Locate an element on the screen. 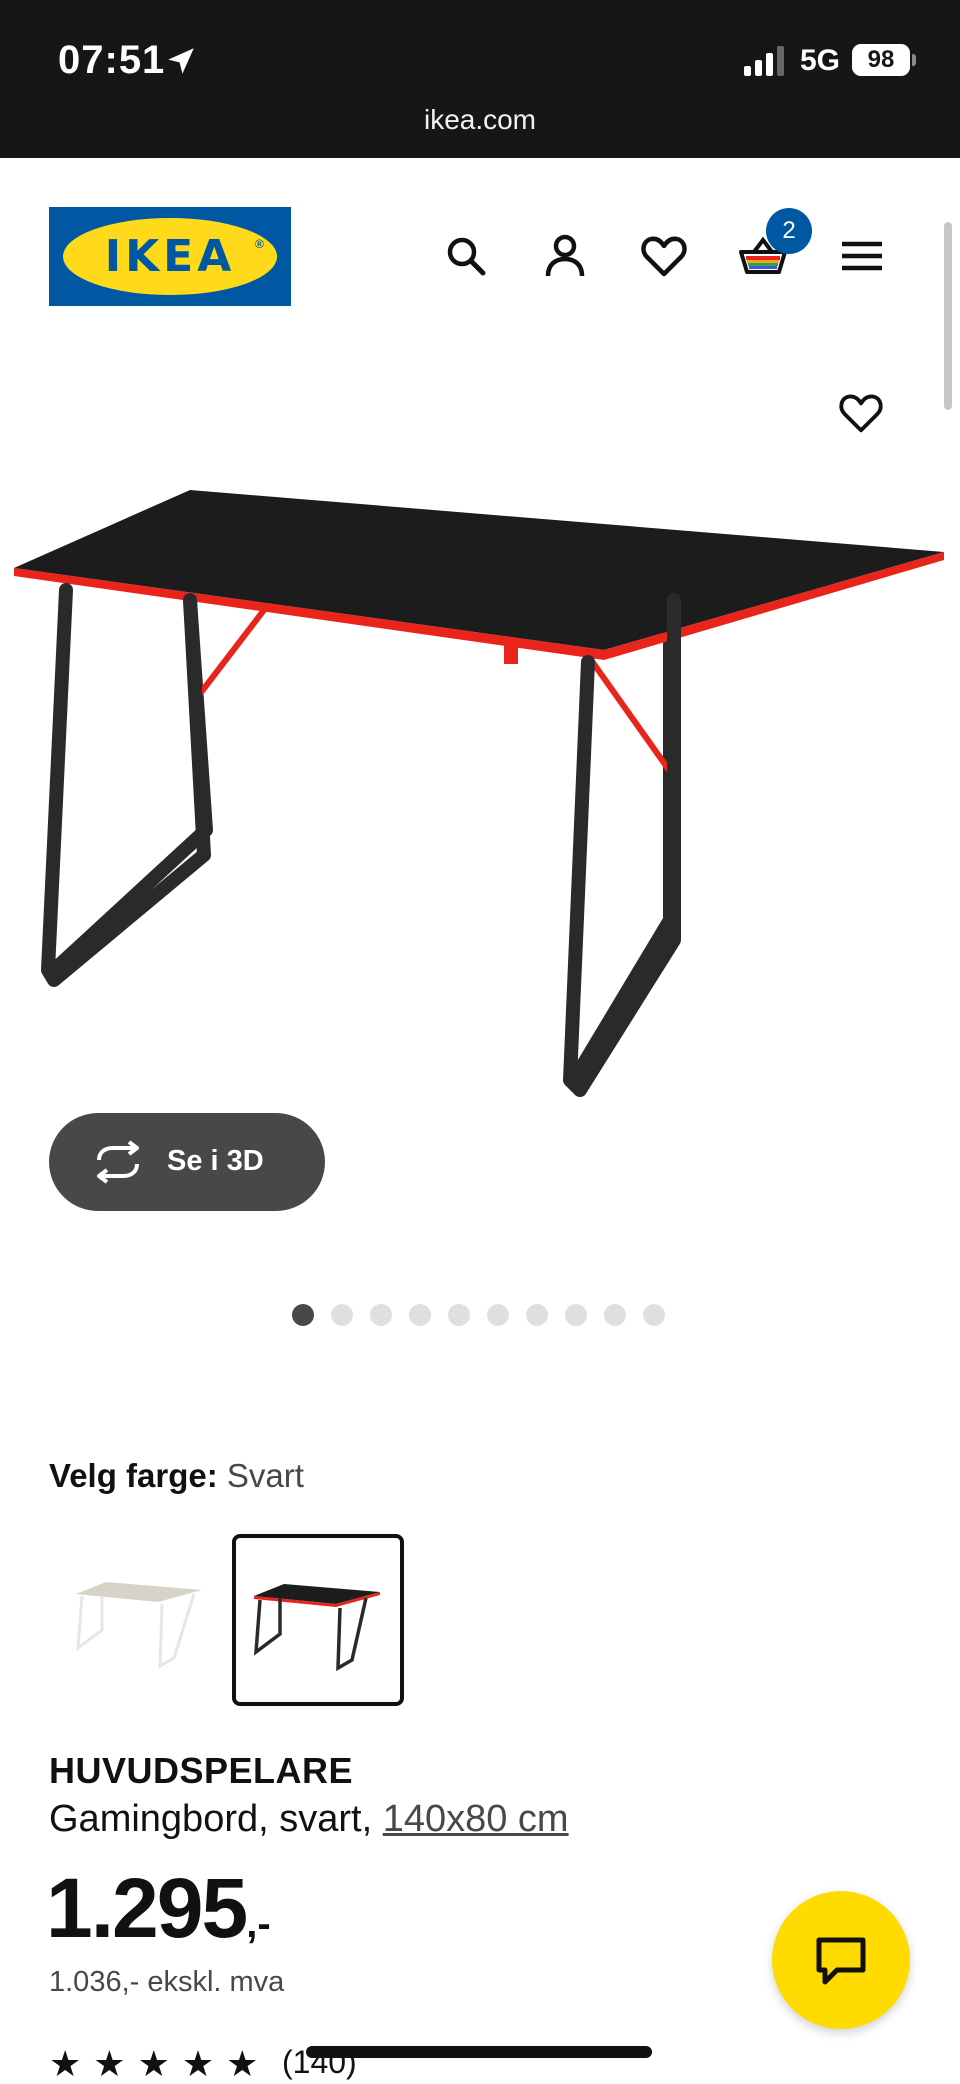 Image resolution: width=960 pixels, height=2084 pixels. chat-button is located at coordinates (841, 1960).